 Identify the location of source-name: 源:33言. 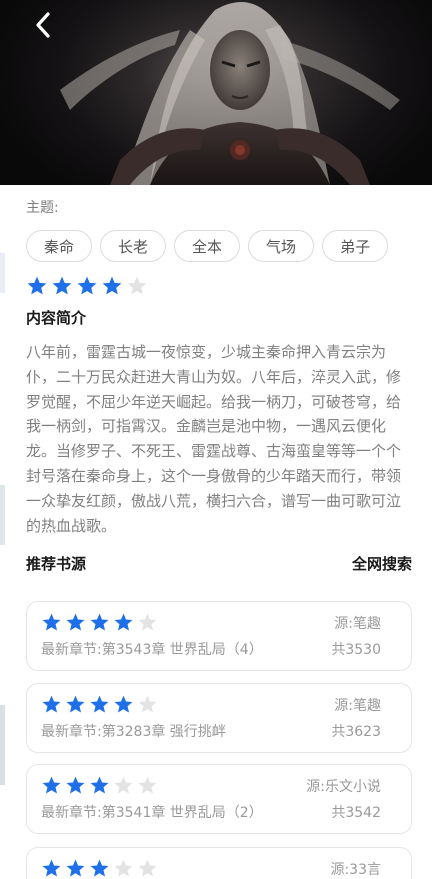
(355, 870).